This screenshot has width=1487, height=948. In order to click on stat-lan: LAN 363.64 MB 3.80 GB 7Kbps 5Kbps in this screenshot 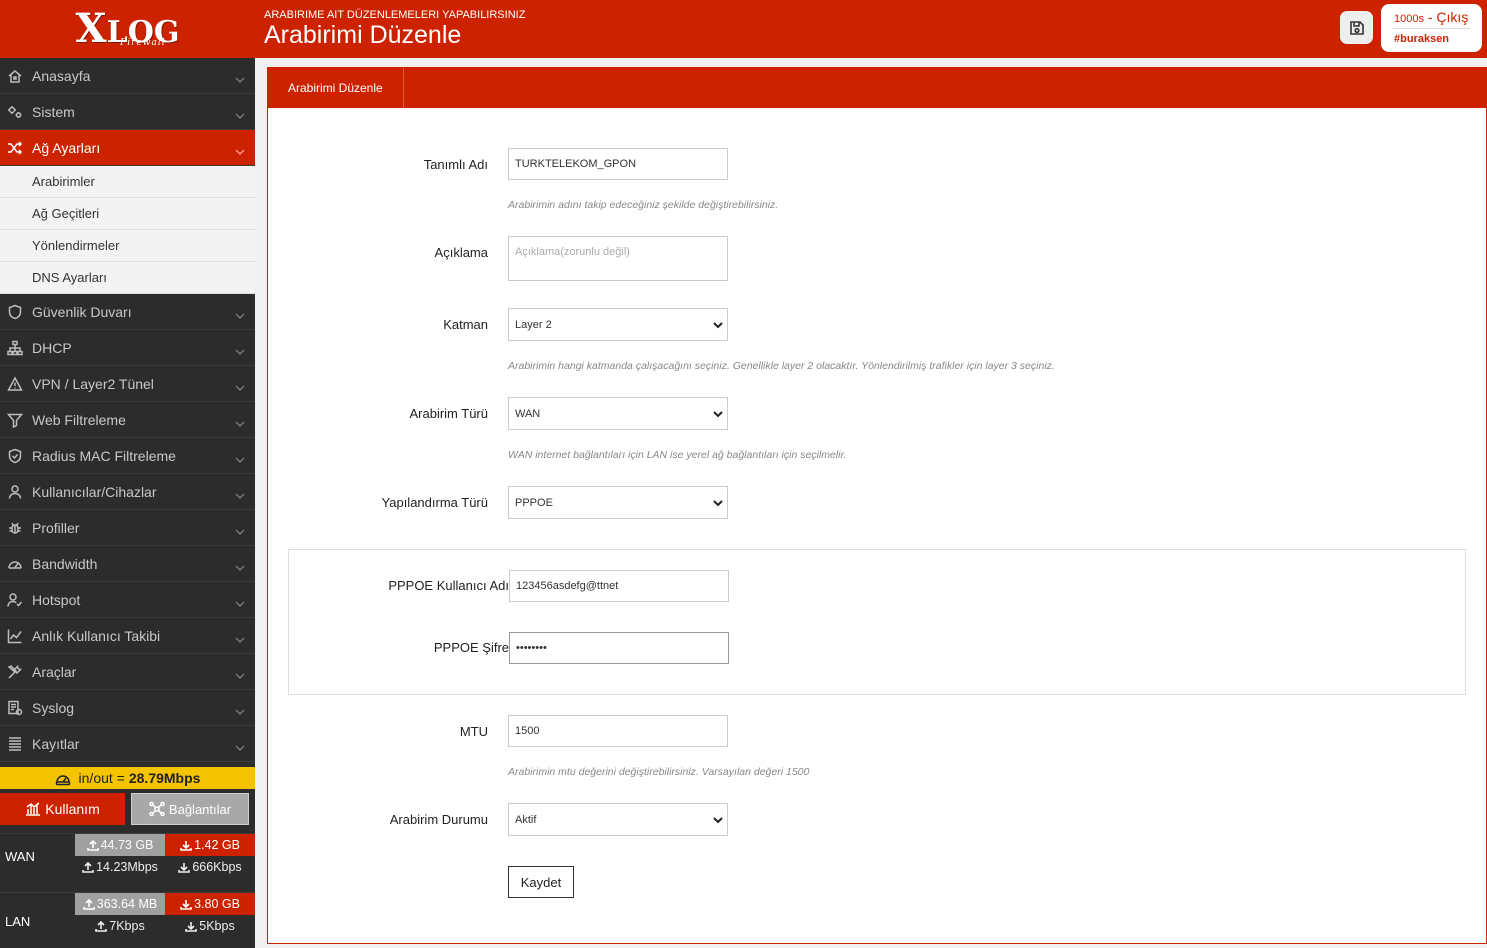, I will do `click(127, 914)`.